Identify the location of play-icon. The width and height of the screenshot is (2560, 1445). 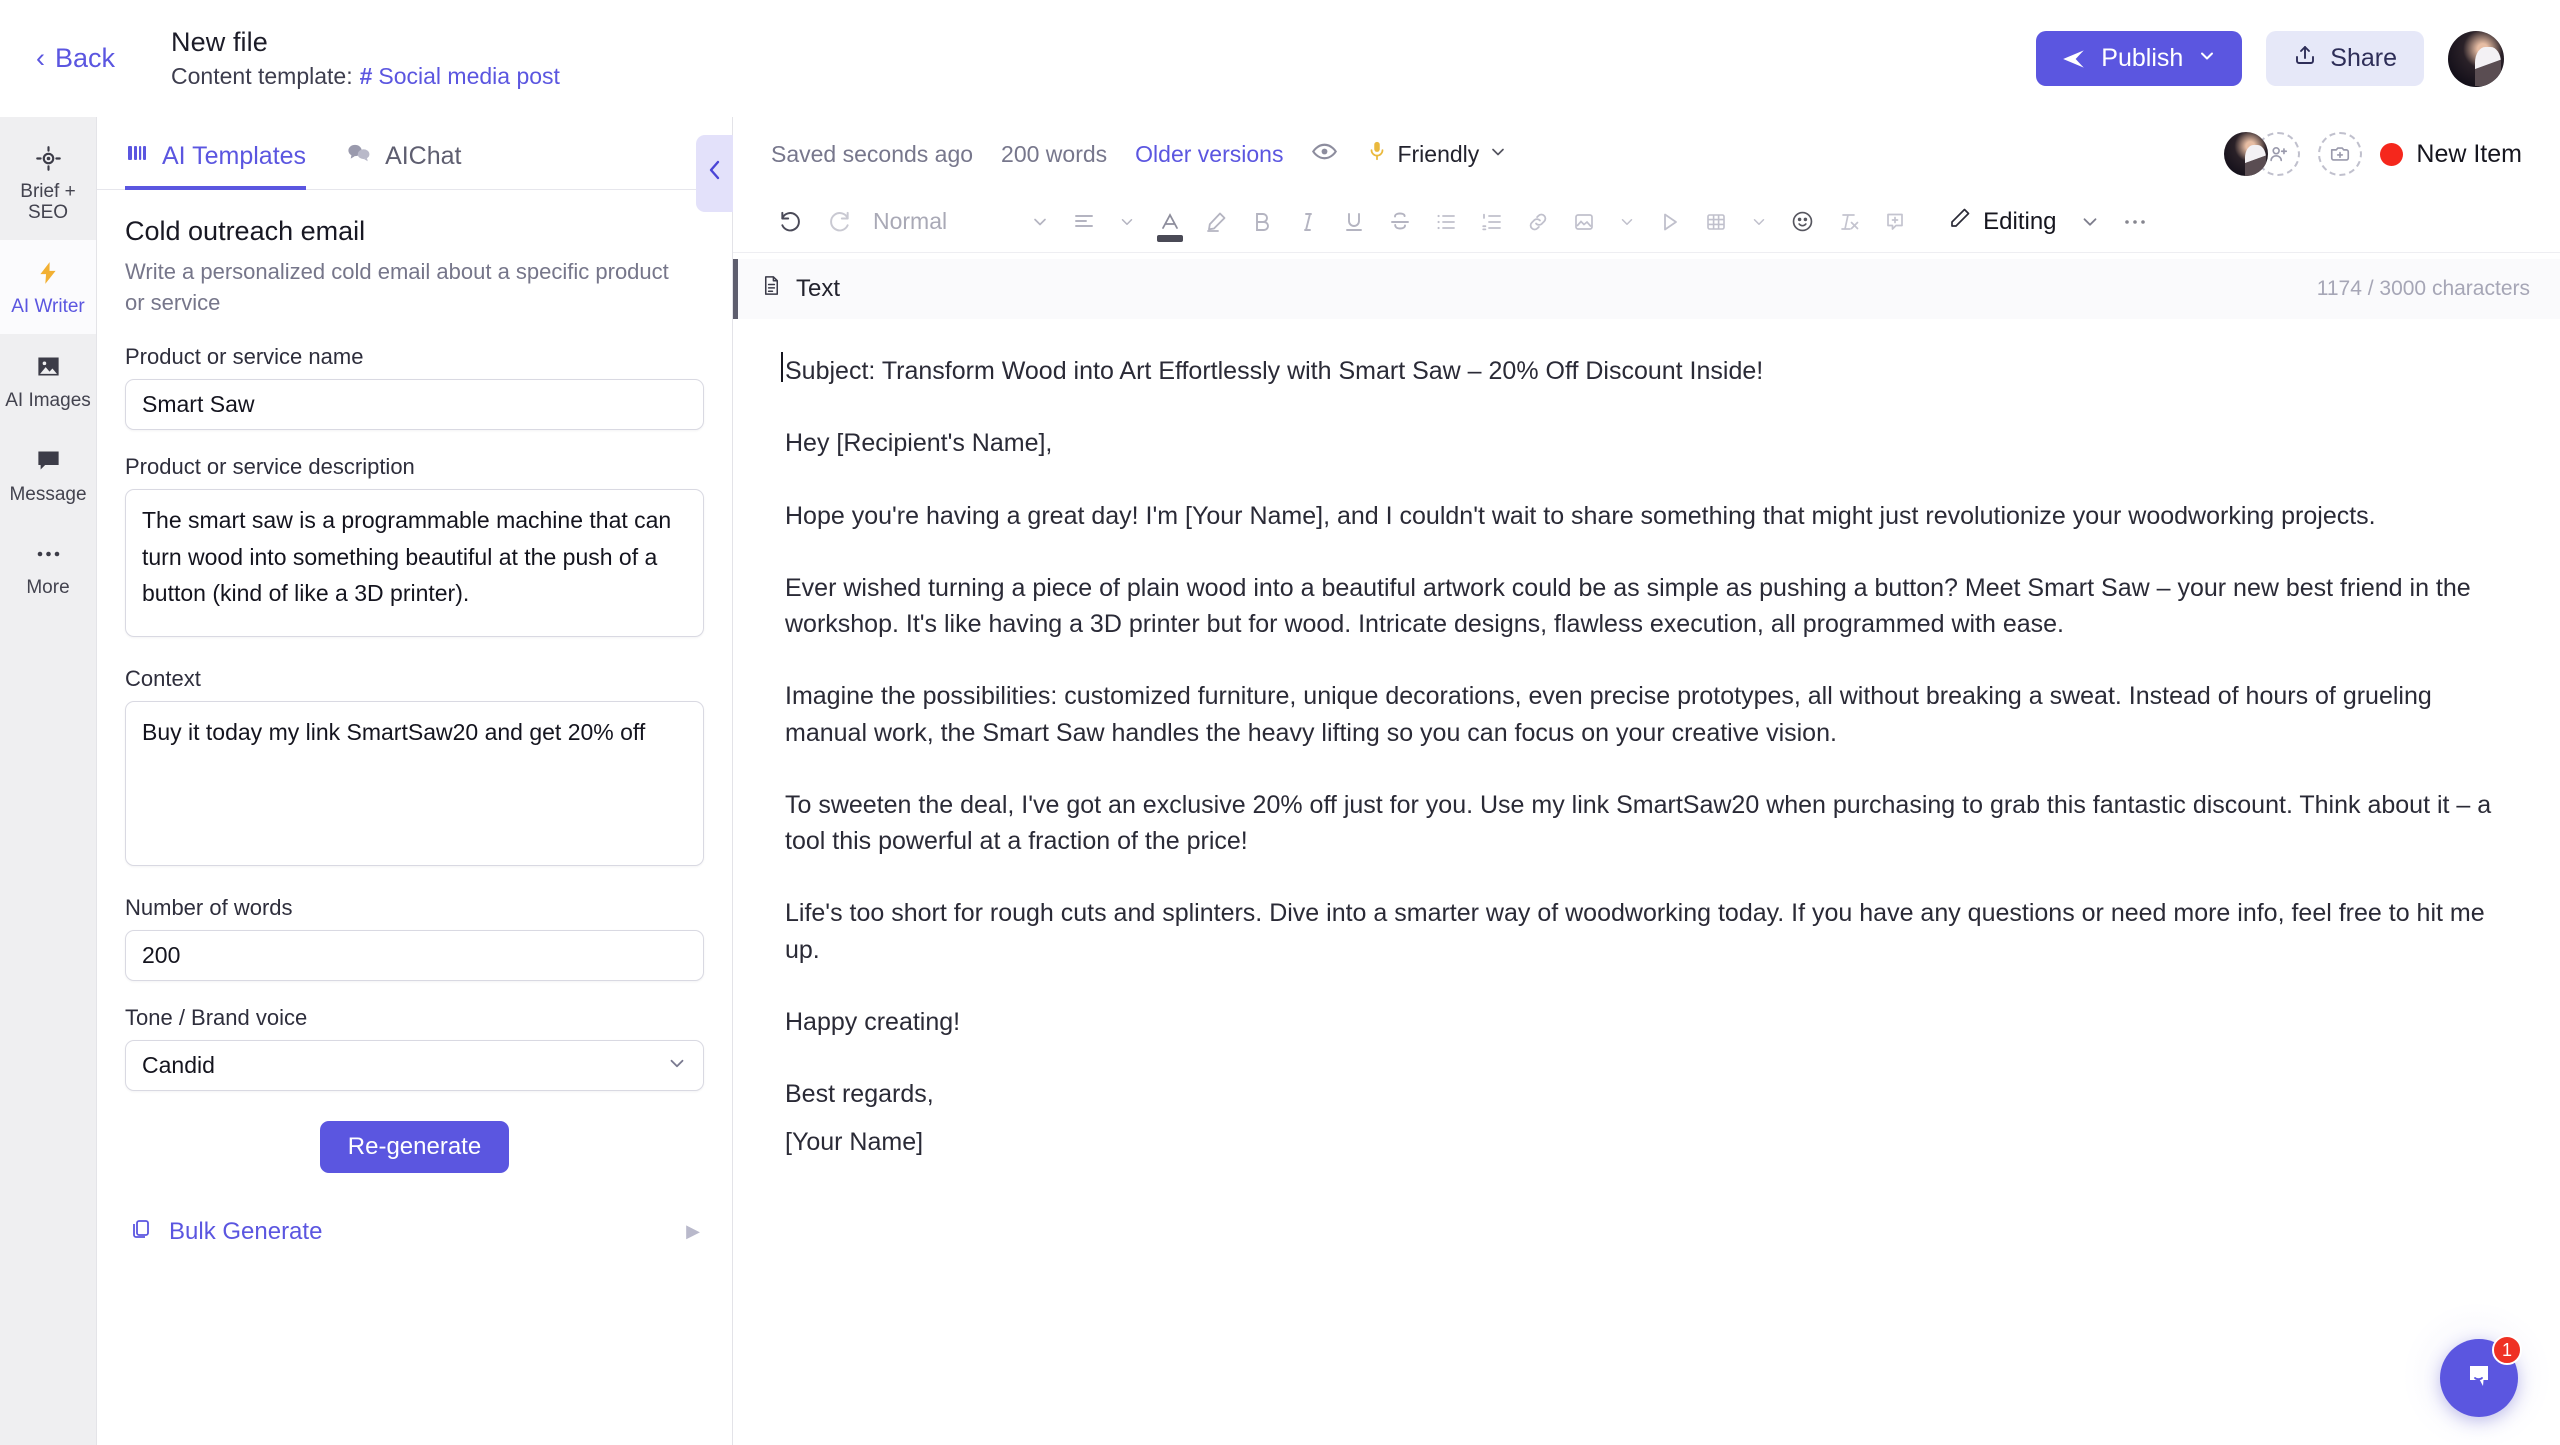
(1670, 222).